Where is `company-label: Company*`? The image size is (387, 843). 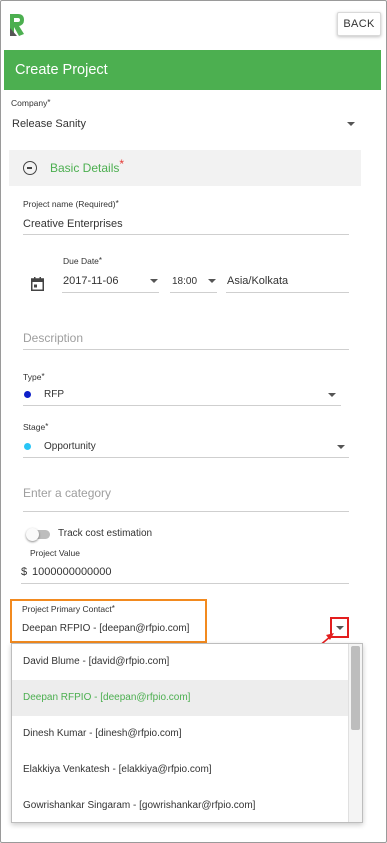 company-label: Company* is located at coordinates (31, 103).